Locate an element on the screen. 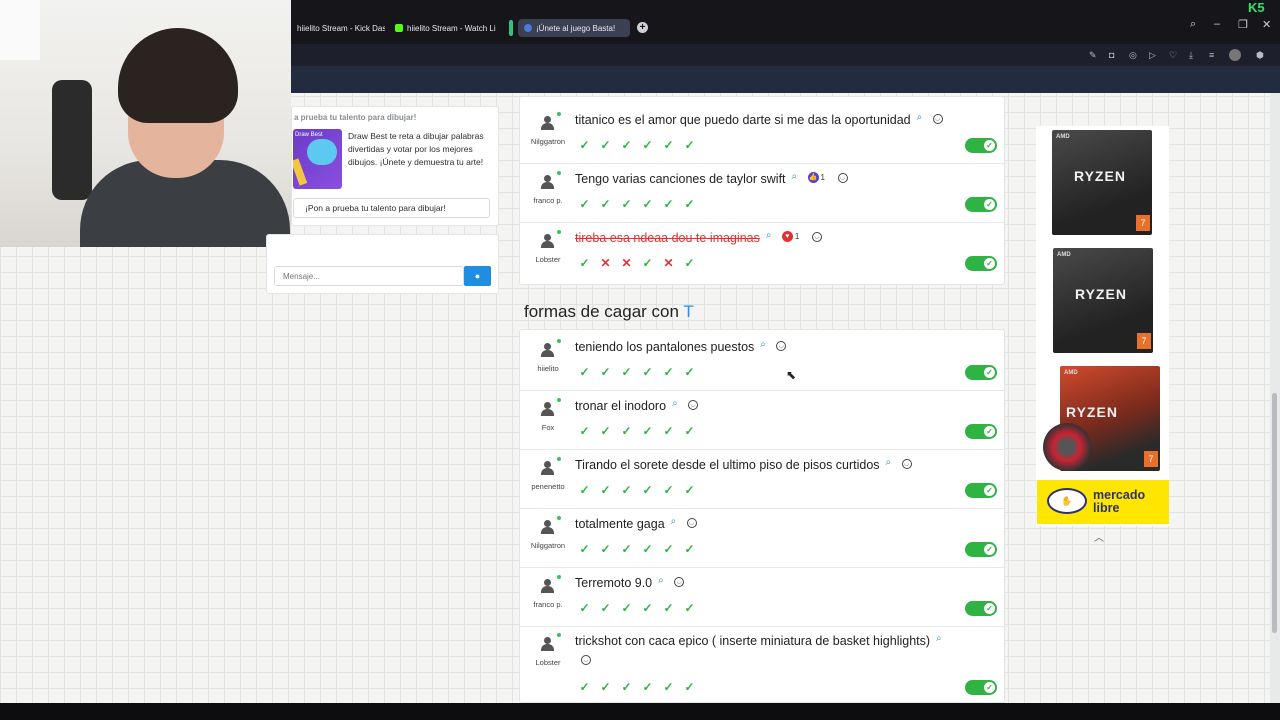 Image resolution: width=1280 pixels, height=720 pixels. restore-icon: ❐ is located at coordinates (1243, 24).